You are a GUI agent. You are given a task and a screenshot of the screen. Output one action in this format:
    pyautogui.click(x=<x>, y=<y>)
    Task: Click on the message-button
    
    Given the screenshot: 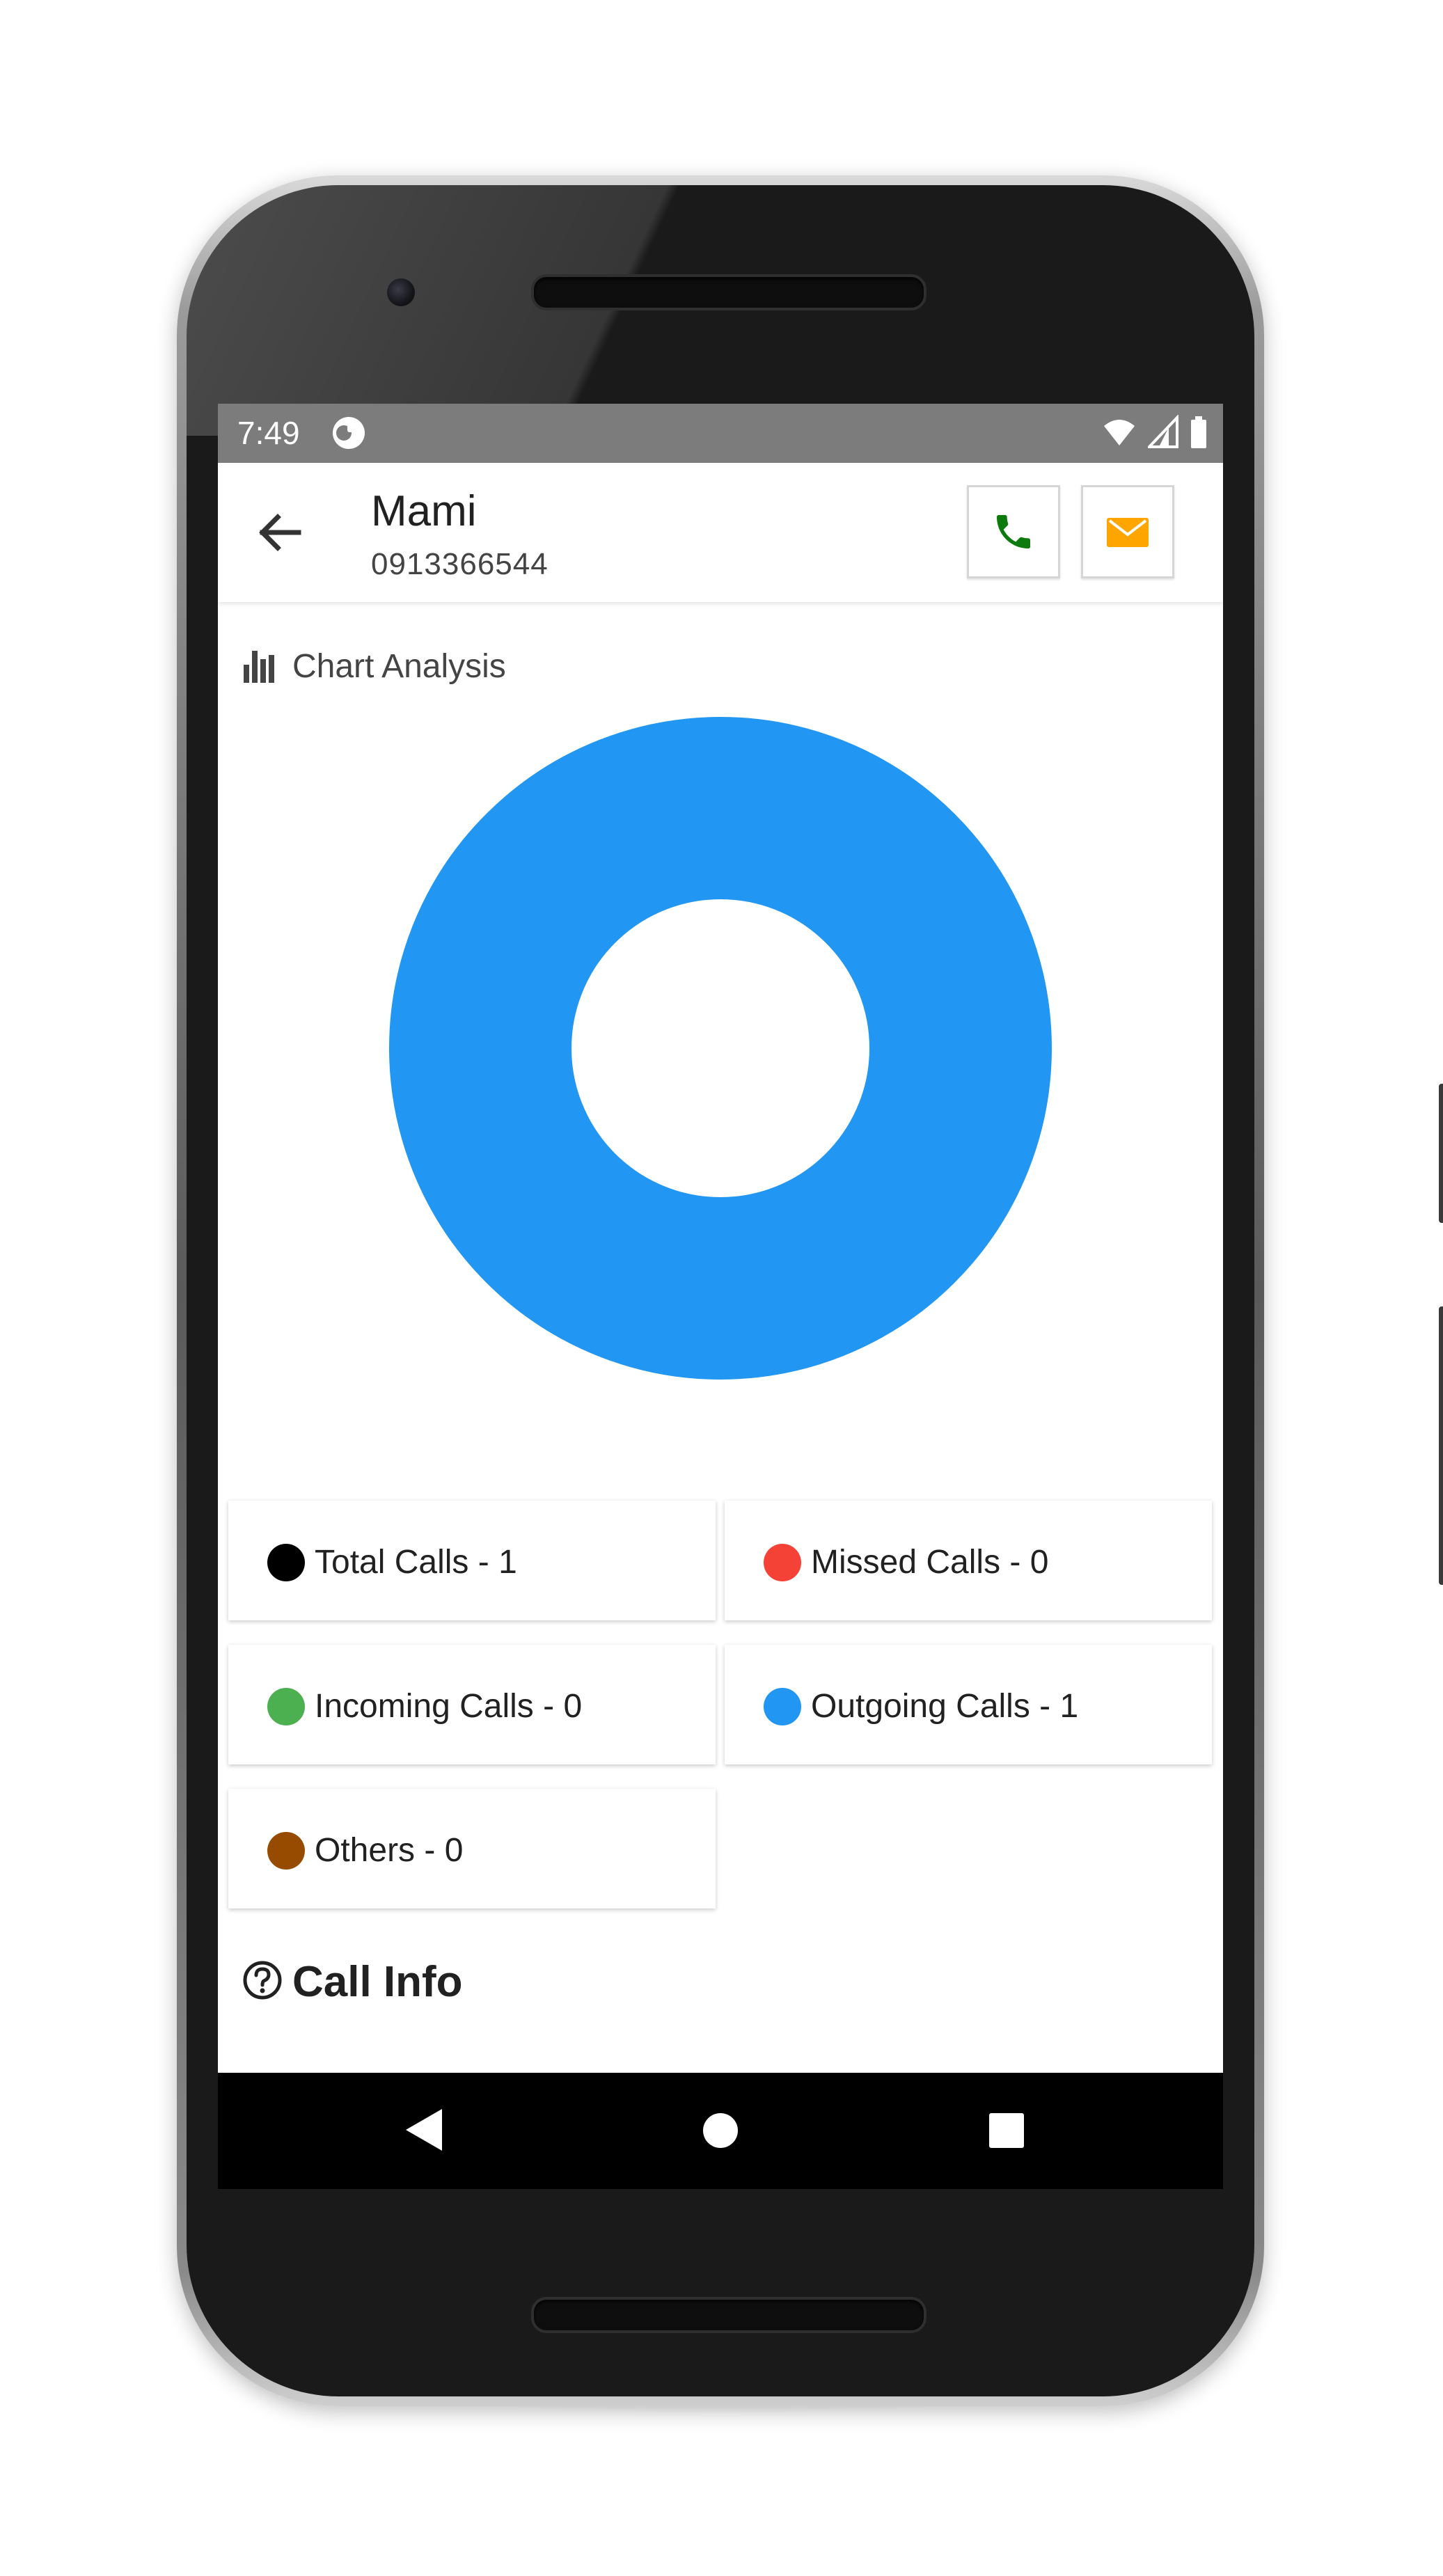 What is the action you would take?
    pyautogui.click(x=1127, y=531)
    